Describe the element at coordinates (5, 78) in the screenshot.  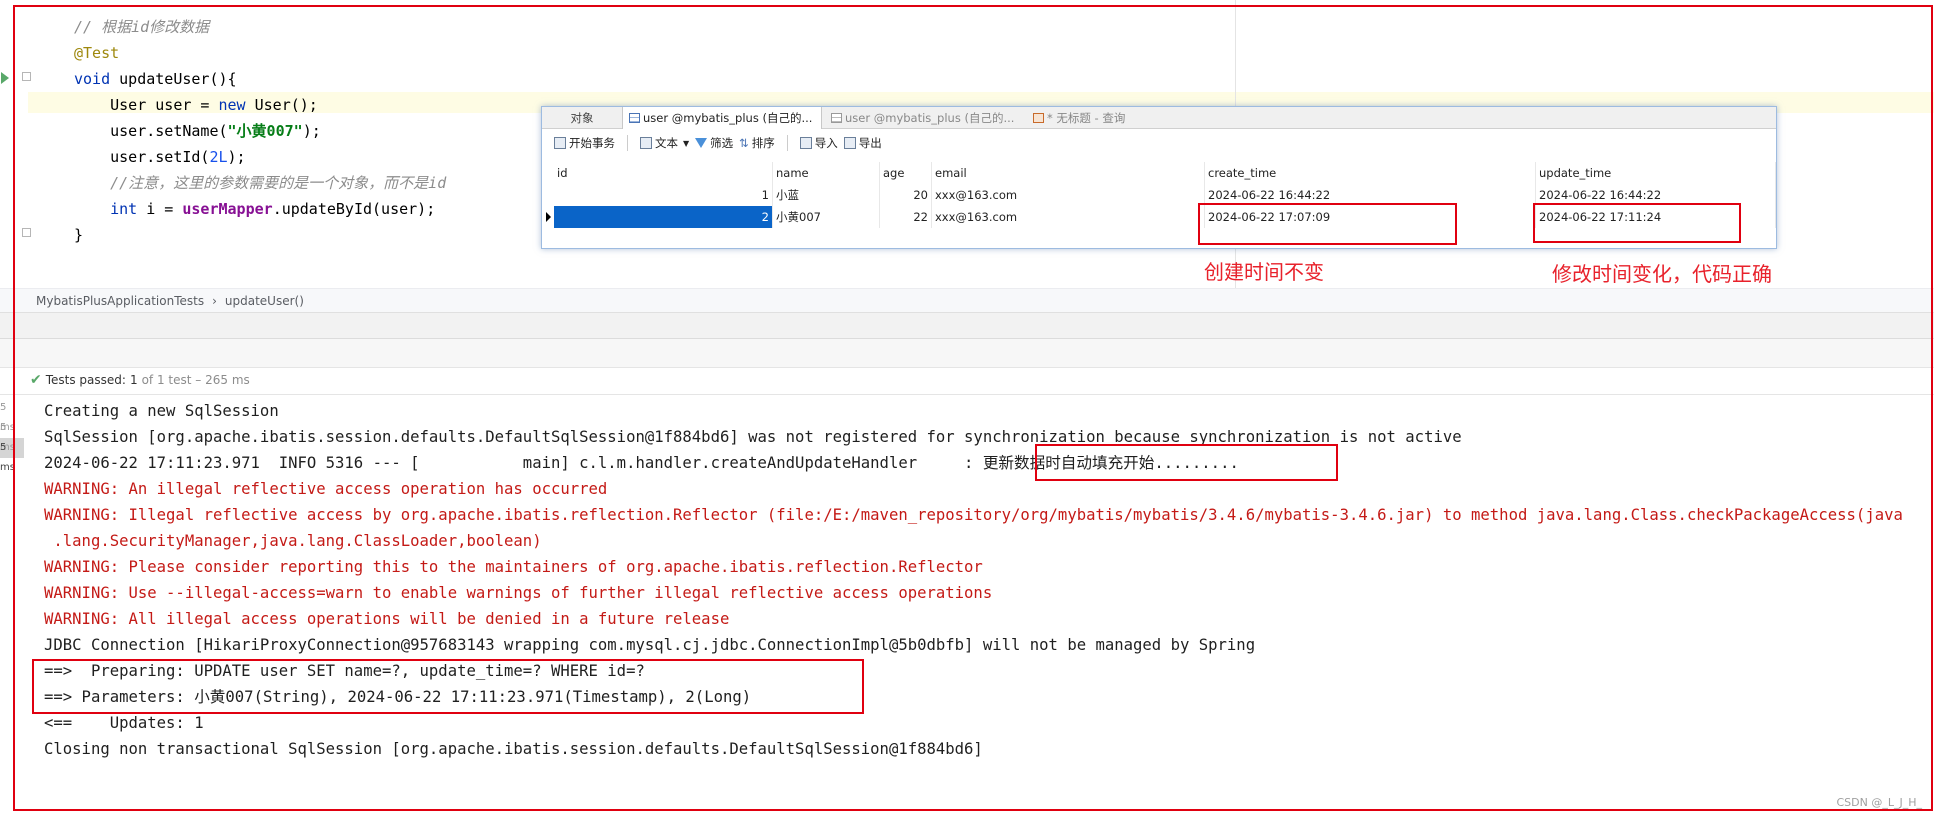
I see `run-test-icon` at that location.